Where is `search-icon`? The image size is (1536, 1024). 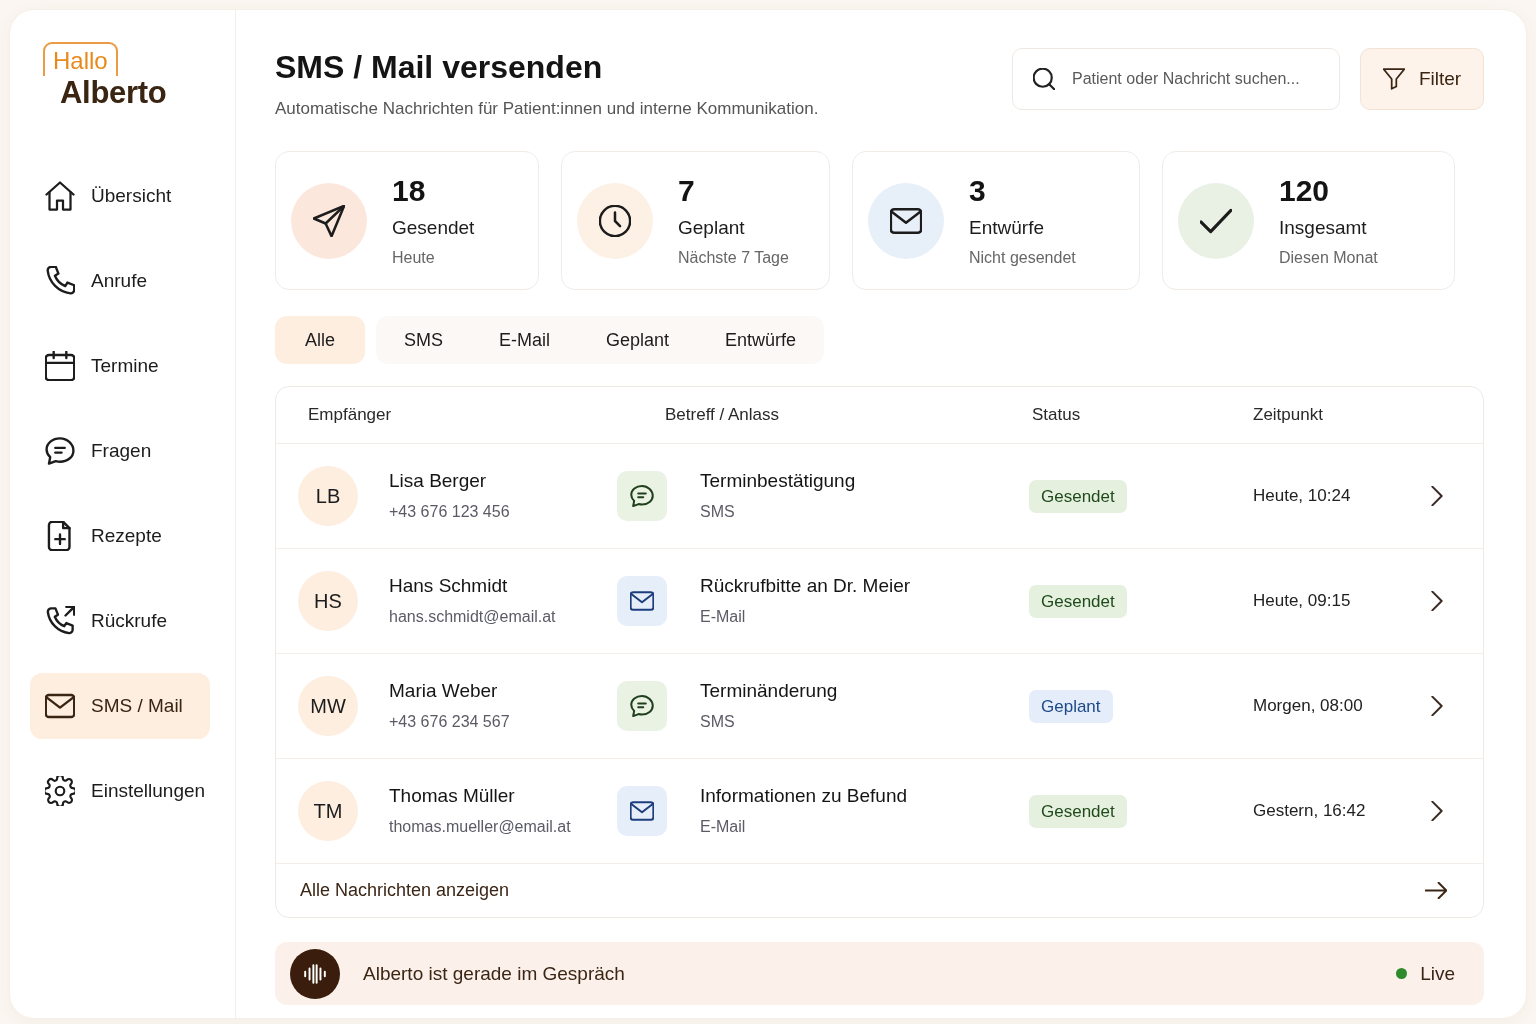 search-icon is located at coordinates (1044, 79).